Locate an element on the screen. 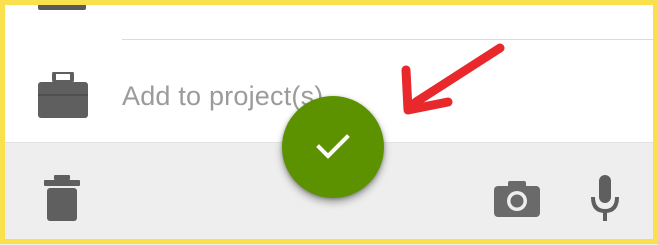 The width and height of the screenshot is (658, 245). check-icon is located at coordinates (333, 146).